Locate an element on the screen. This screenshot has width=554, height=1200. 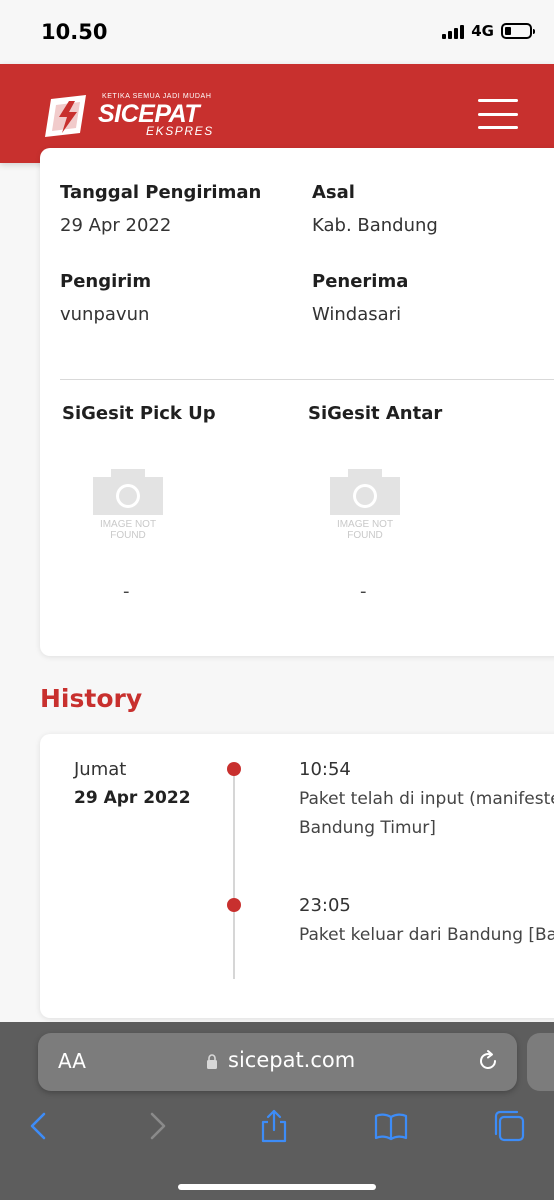
sicepat-logo: KETIKA SEMUA JADI MUDAH SICEPAT EKSPRES is located at coordinates (137, 115).